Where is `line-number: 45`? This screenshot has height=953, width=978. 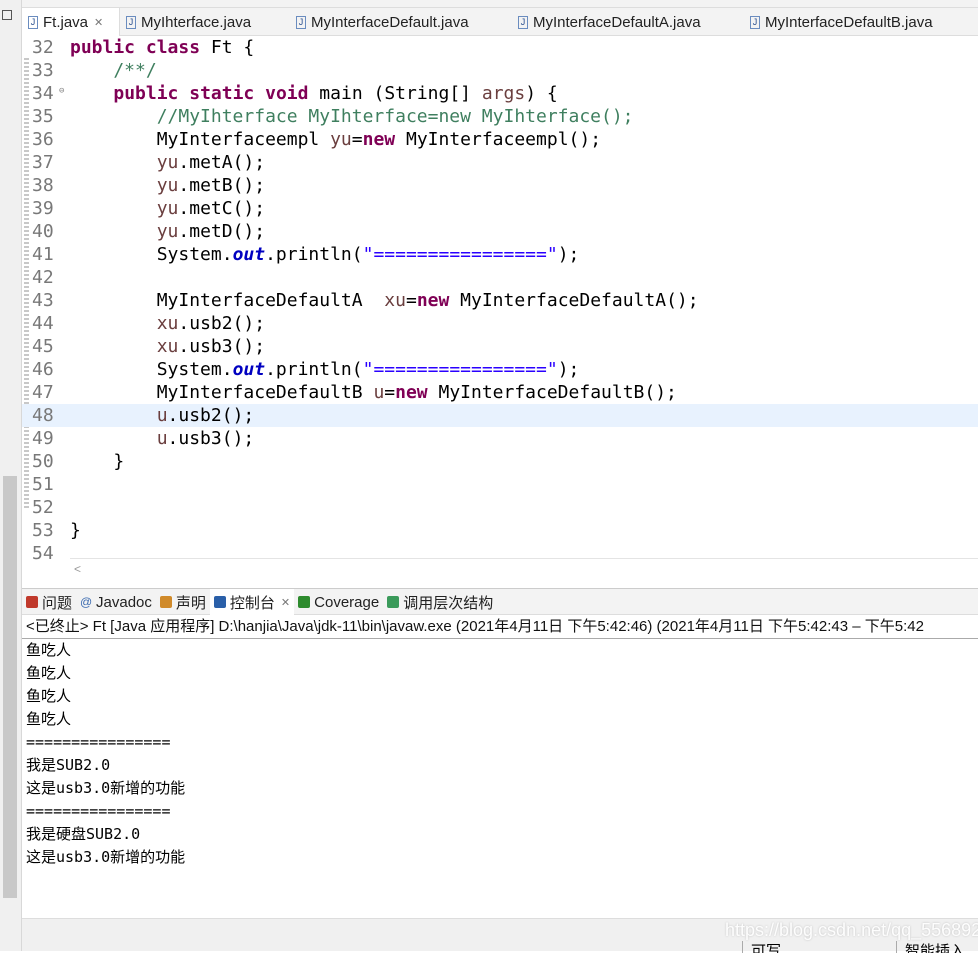
line-number: 45 is located at coordinates (43, 346).